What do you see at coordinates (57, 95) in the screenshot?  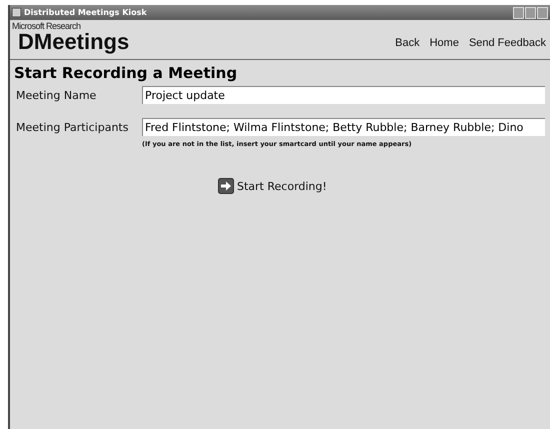 I see `field-label: Meeting Name` at bounding box center [57, 95].